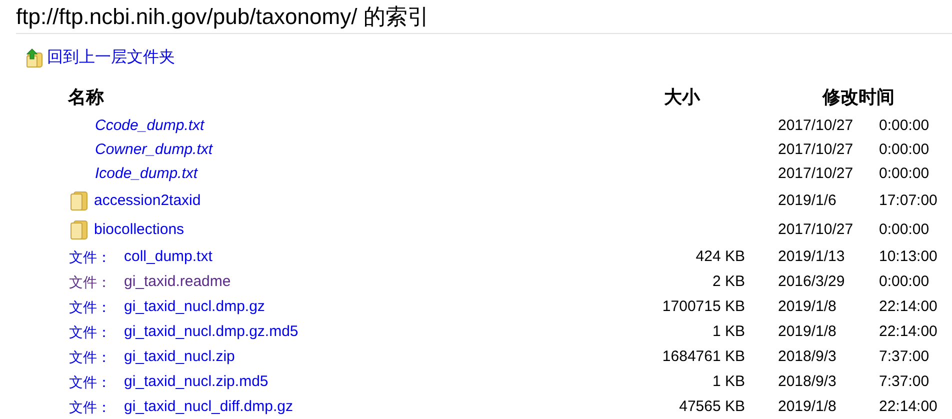 The height and width of the screenshot is (419, 952). What do you see at coordinates (179, 357) in the screenshot?
I see `file-link: gi_taxid_nucl.zip` at bounding box center [179, 357].